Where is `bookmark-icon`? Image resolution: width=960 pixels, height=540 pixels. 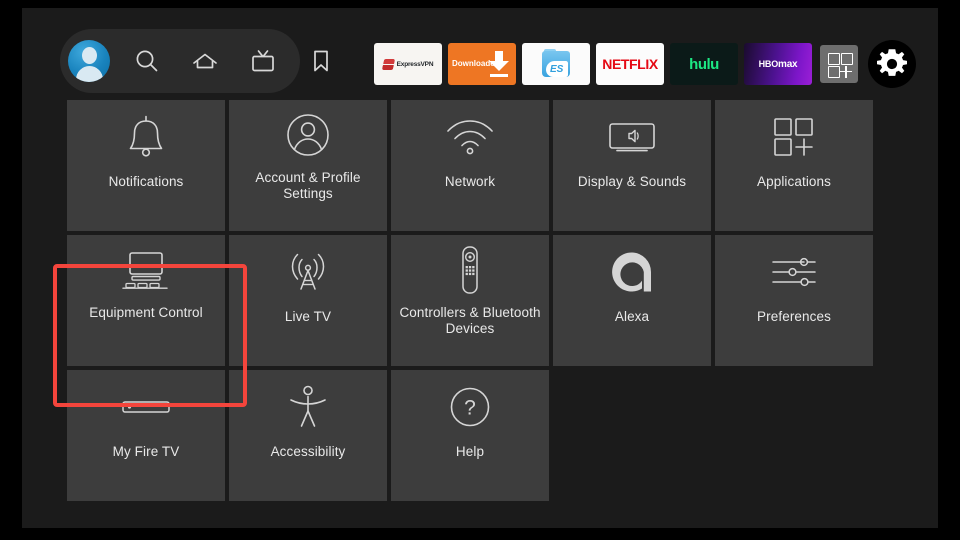 bookmark-icon is located at coordinates (321, 61).